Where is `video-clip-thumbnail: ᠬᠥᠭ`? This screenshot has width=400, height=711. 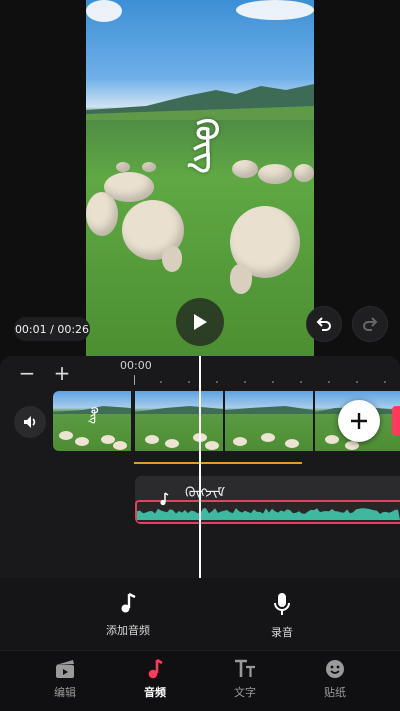 video-clip-thumbnail: ᠬᠥᠭ is located at coordinates (92, 421).